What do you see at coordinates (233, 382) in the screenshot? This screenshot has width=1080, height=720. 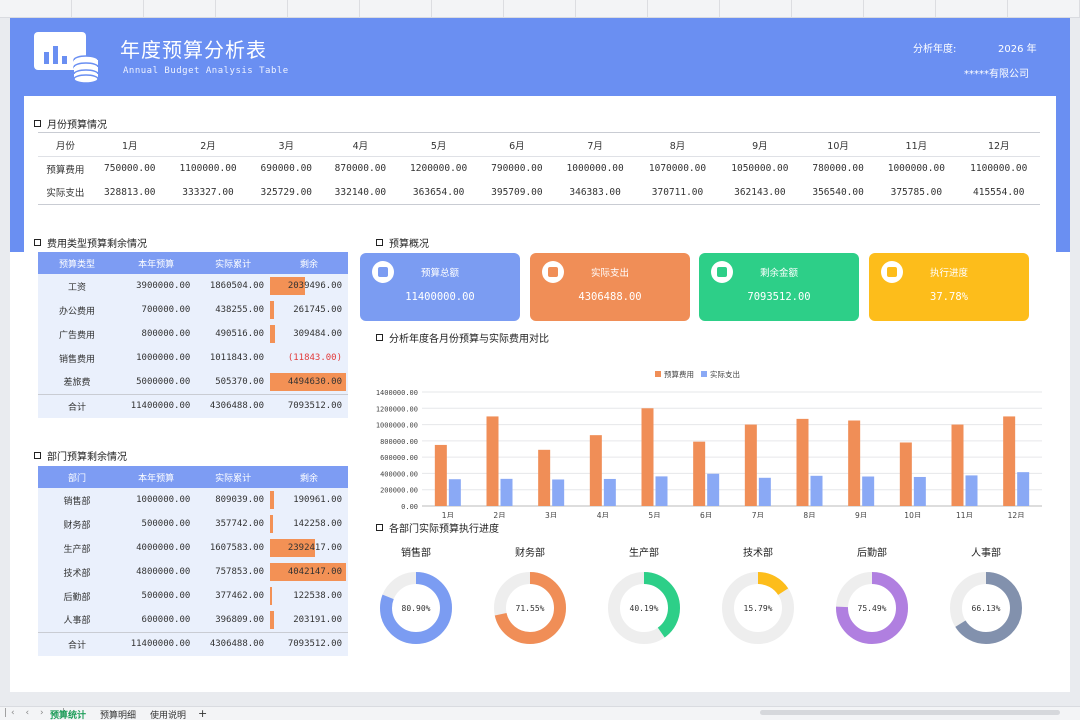 I see `actual-cell: 505370.00` at bounding box center [233, 382].